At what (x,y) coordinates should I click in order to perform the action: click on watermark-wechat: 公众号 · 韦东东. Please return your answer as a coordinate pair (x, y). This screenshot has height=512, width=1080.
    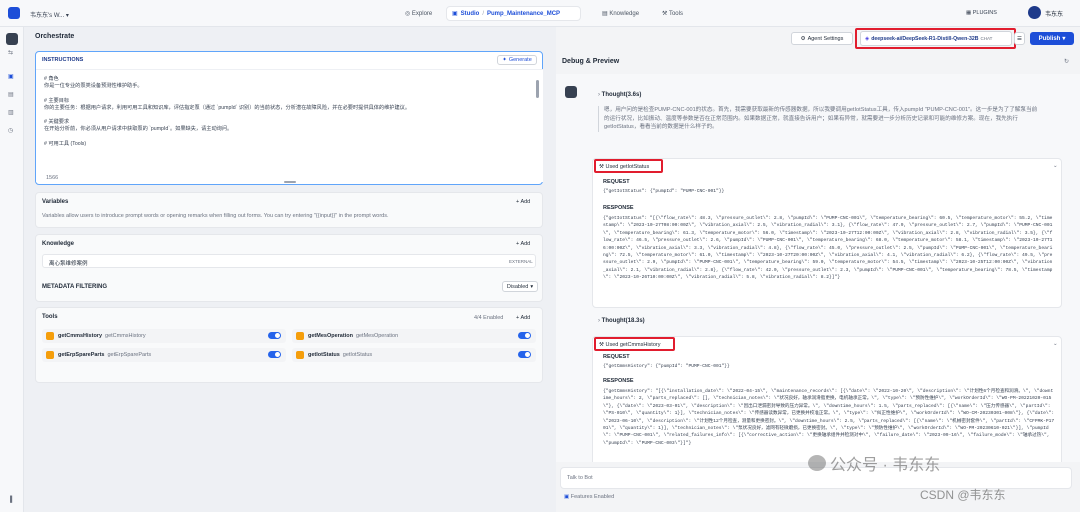
    Looking at the image, I should click on (874, 463).